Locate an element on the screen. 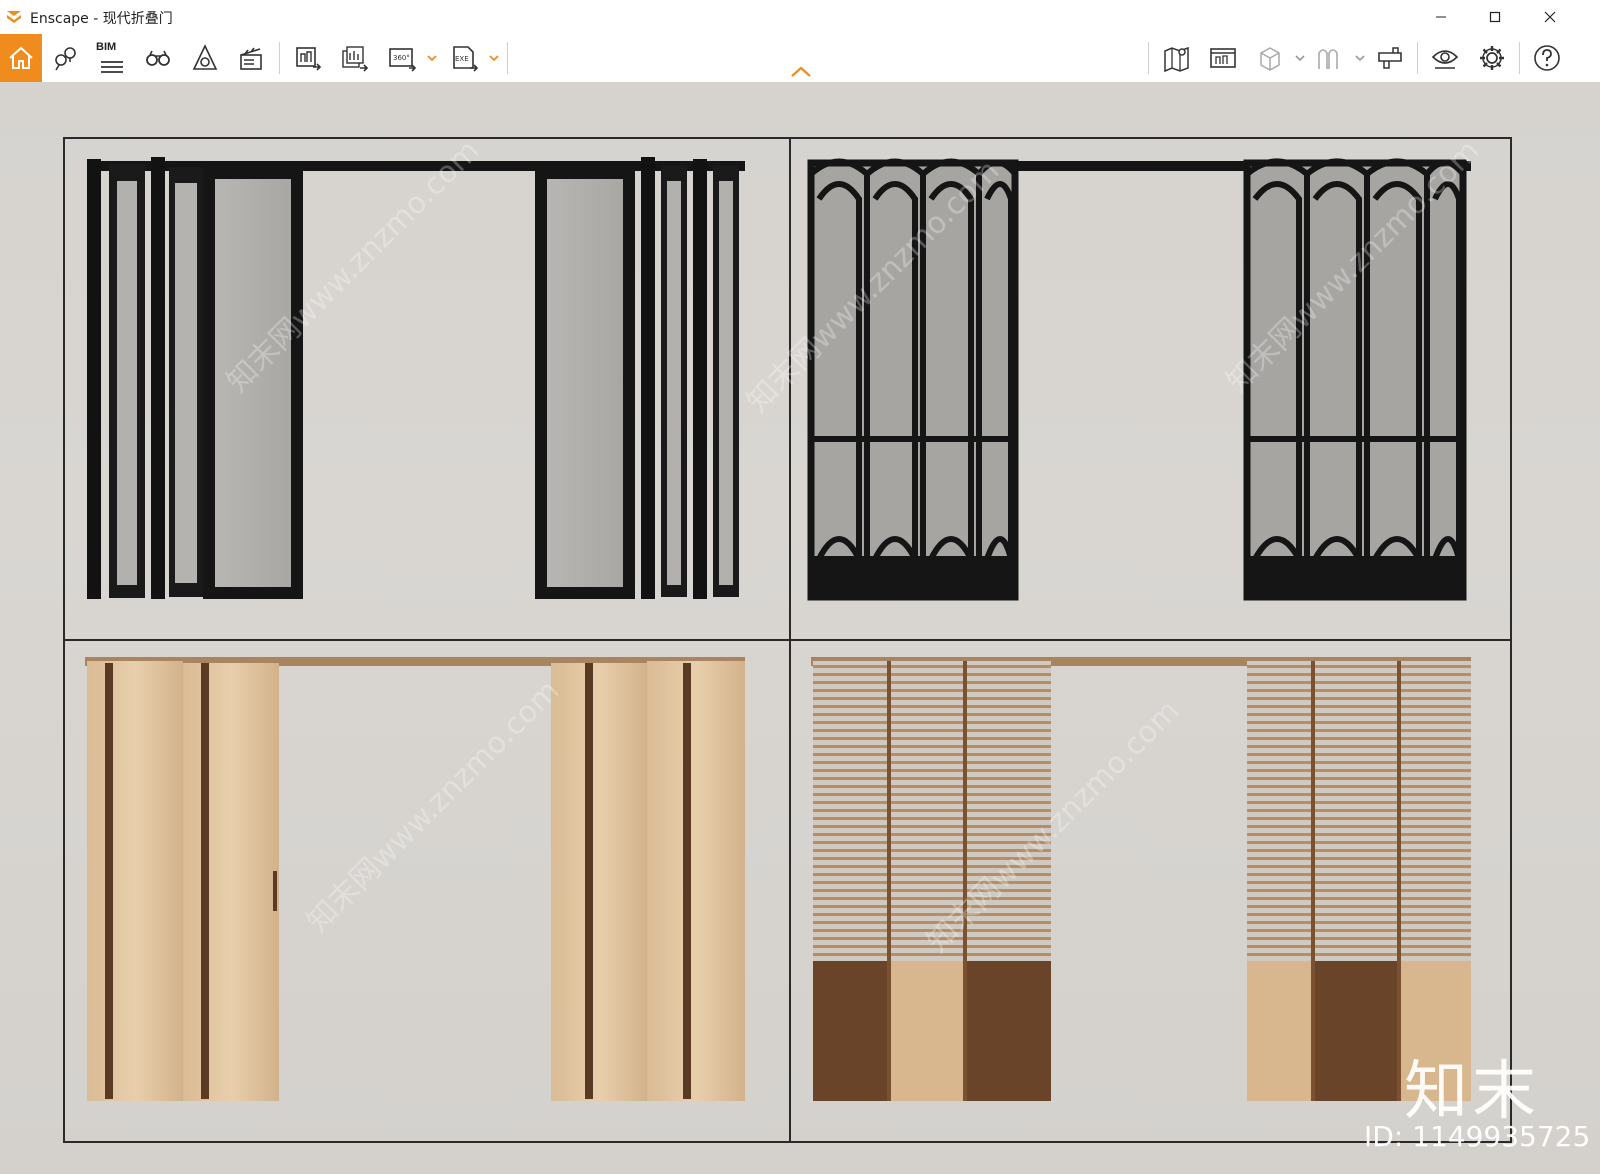 This screenshot has width=1600, height=1174. close-button is located at coordinates (1550, 17).